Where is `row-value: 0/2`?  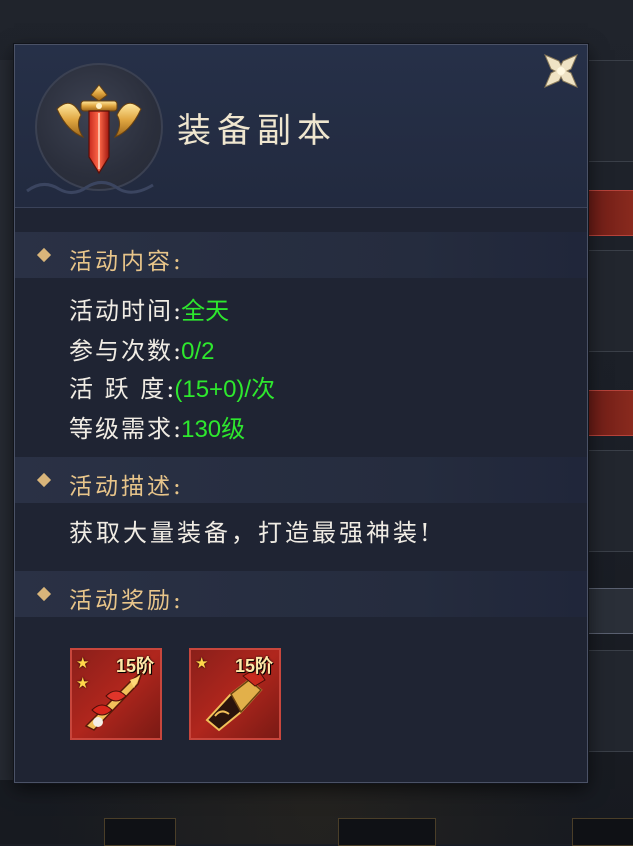 row-value: 0/2 is located at coordinates (198, 351).